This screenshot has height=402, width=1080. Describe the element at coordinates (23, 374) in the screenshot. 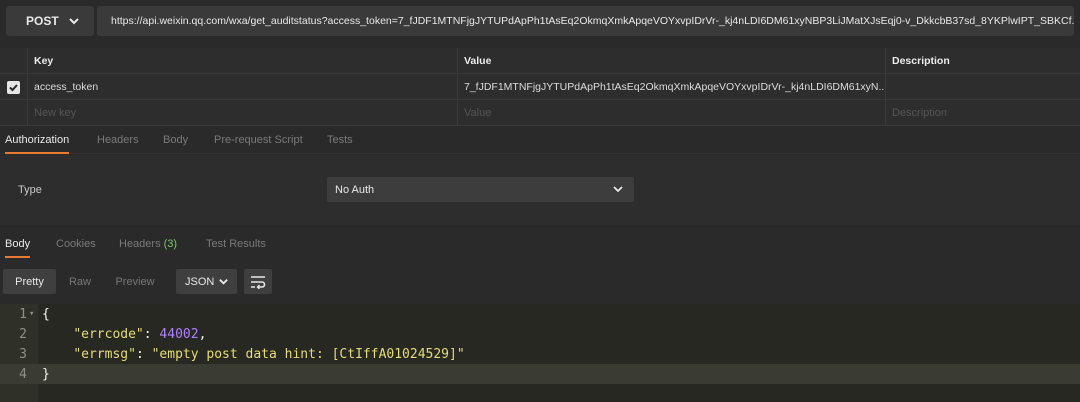

I see `line-number: 4` at that location.